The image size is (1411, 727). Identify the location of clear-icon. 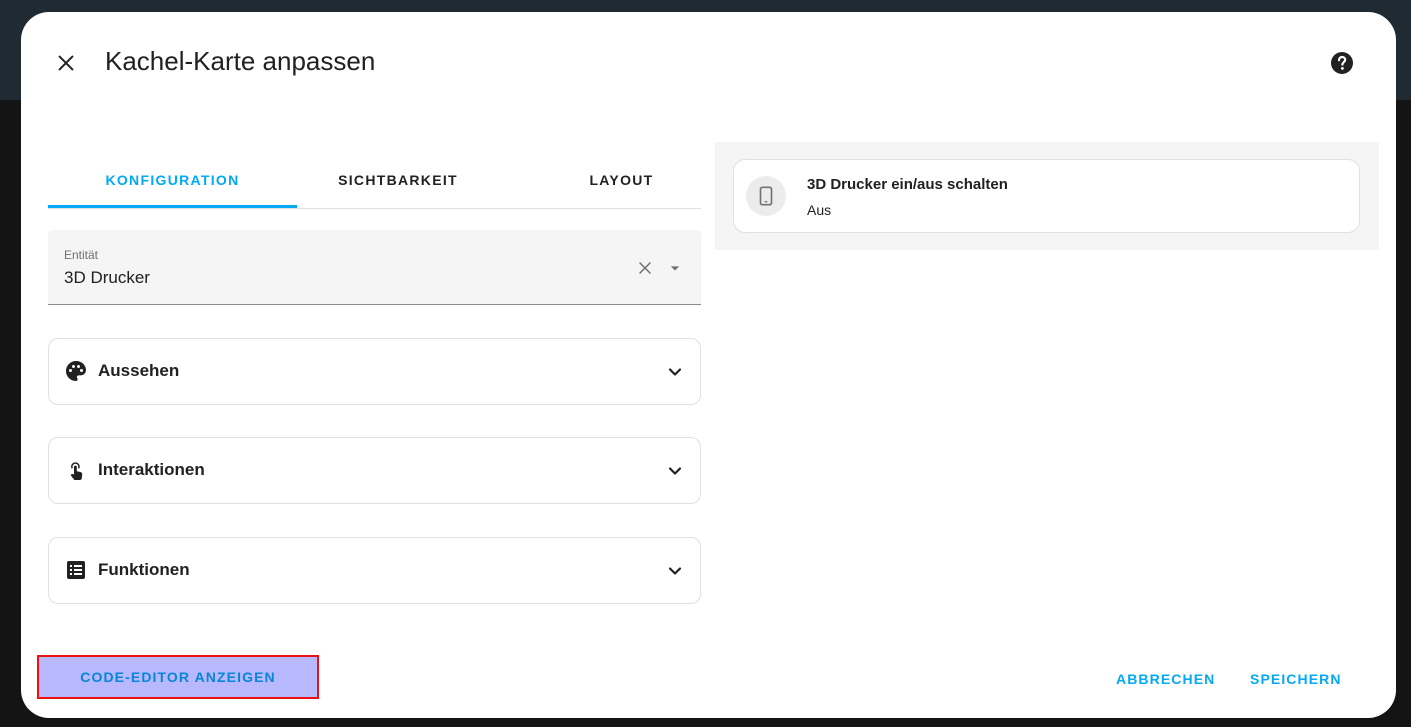
(645, 268).